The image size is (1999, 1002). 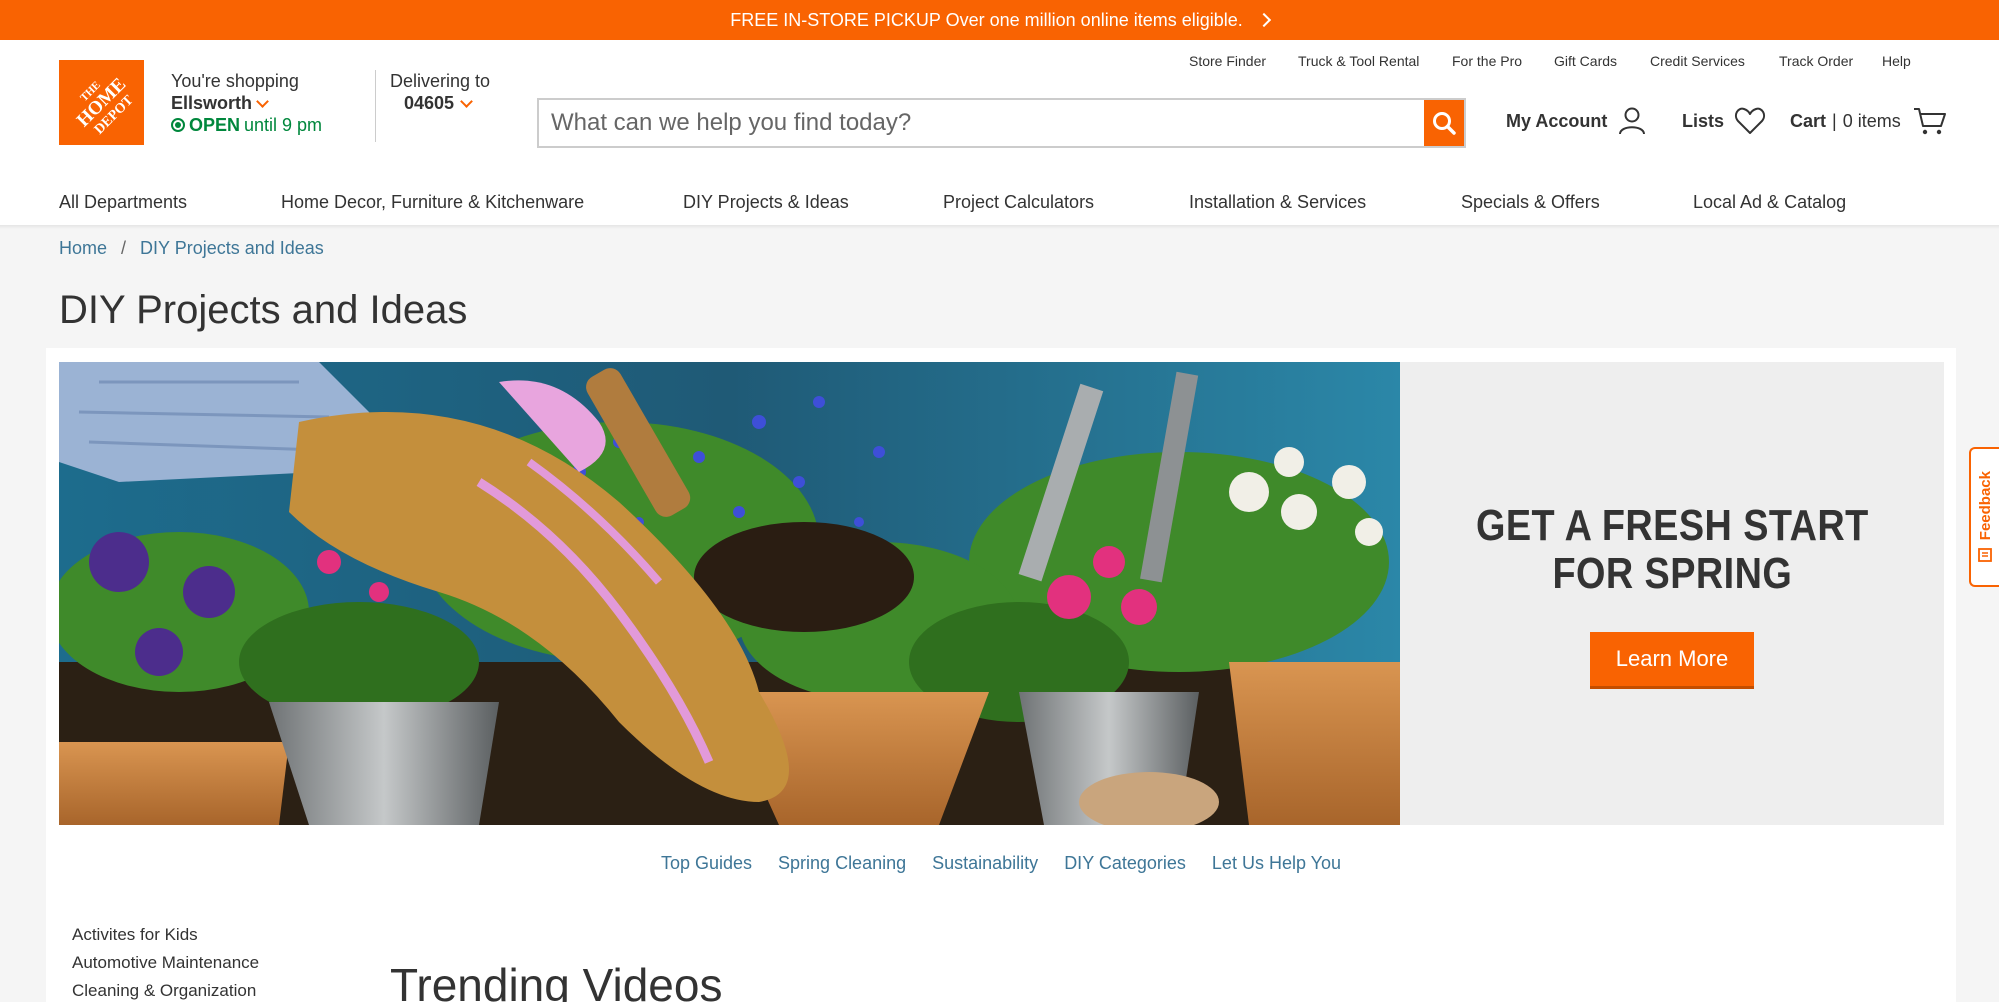 What do you see at coordinates (1816, 61) in the screenshot?
I see `utility-link-track-order: Track Order` at bounding box center [1816, 61].